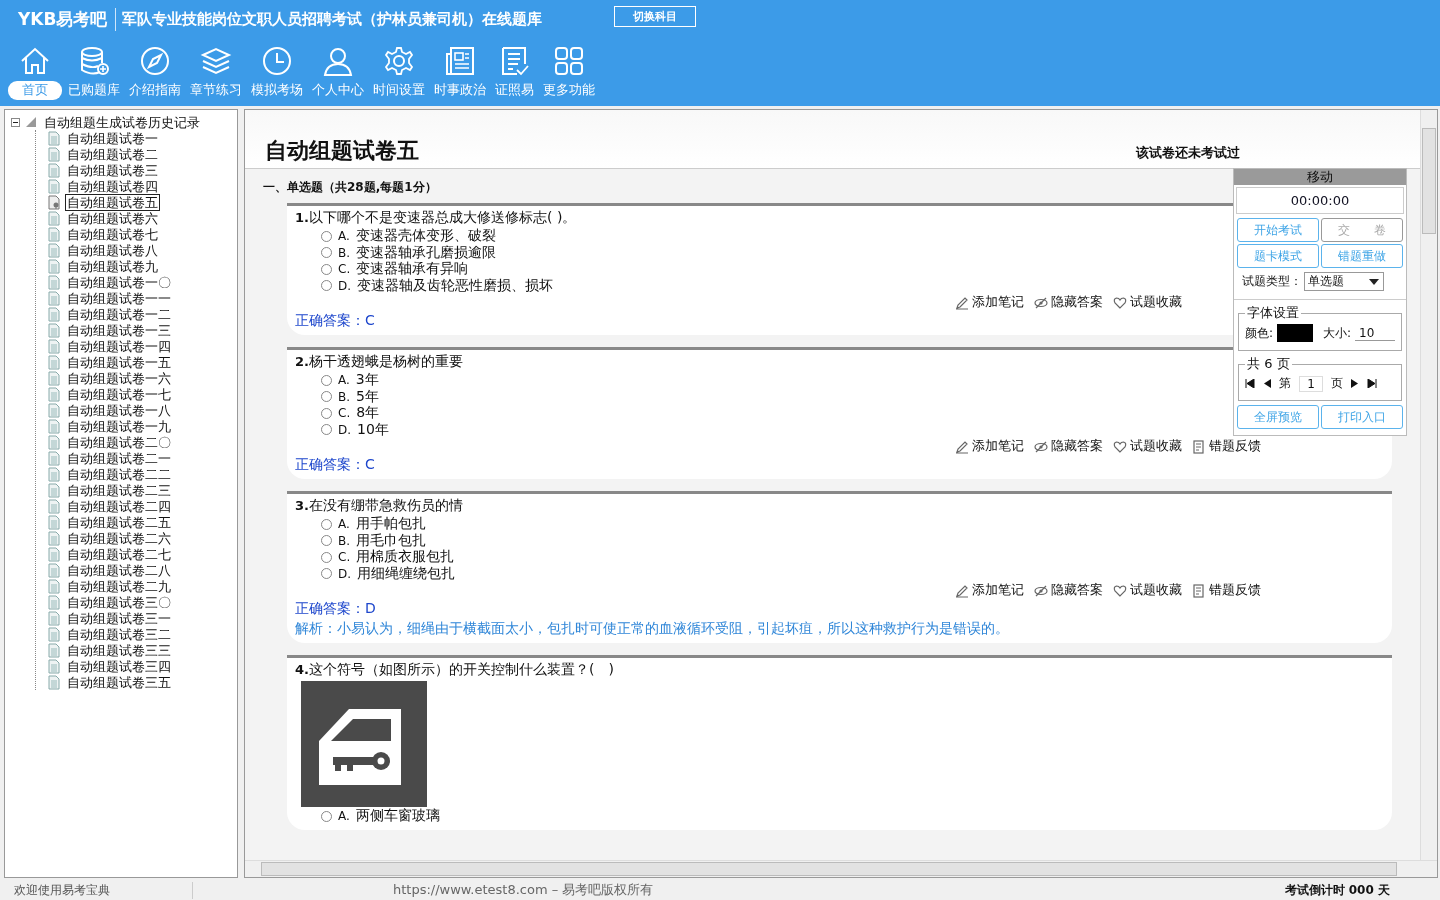 This screenshot has height=900, width=1440. Describe the element at coordinates (1041, 302) in the screenshot. I see `eye-slash-icon` at that location.